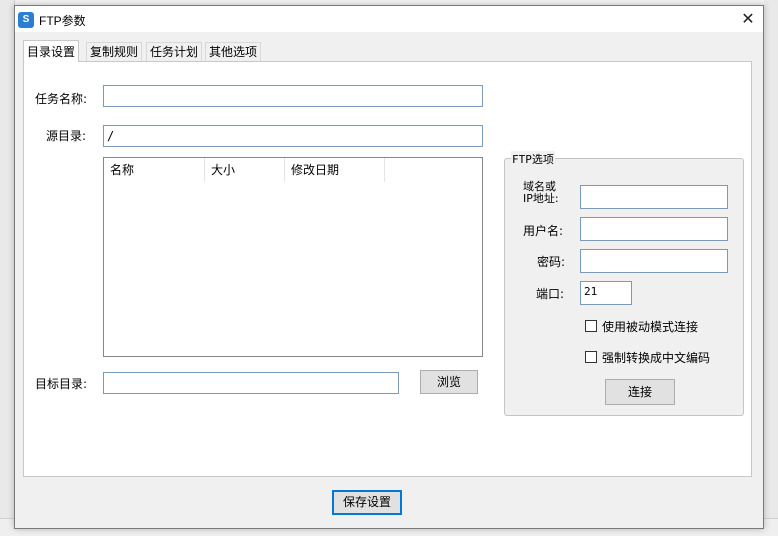 The width and height of the screenshot is (778, 536). What do you see at coordinates (61, 384) in the screenshot?
I see `target-dir-label: 目标目录:` at bounding box center [61, 384].